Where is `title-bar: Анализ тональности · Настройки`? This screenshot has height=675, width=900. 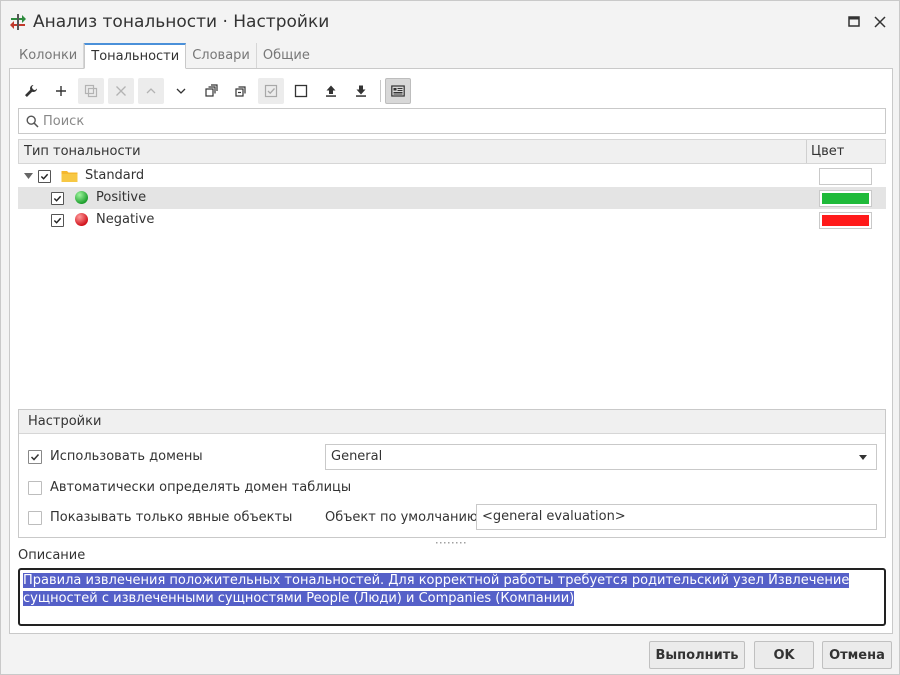
title-bar: Анализ тональности · Настройки is located at coordinates (450, 22).